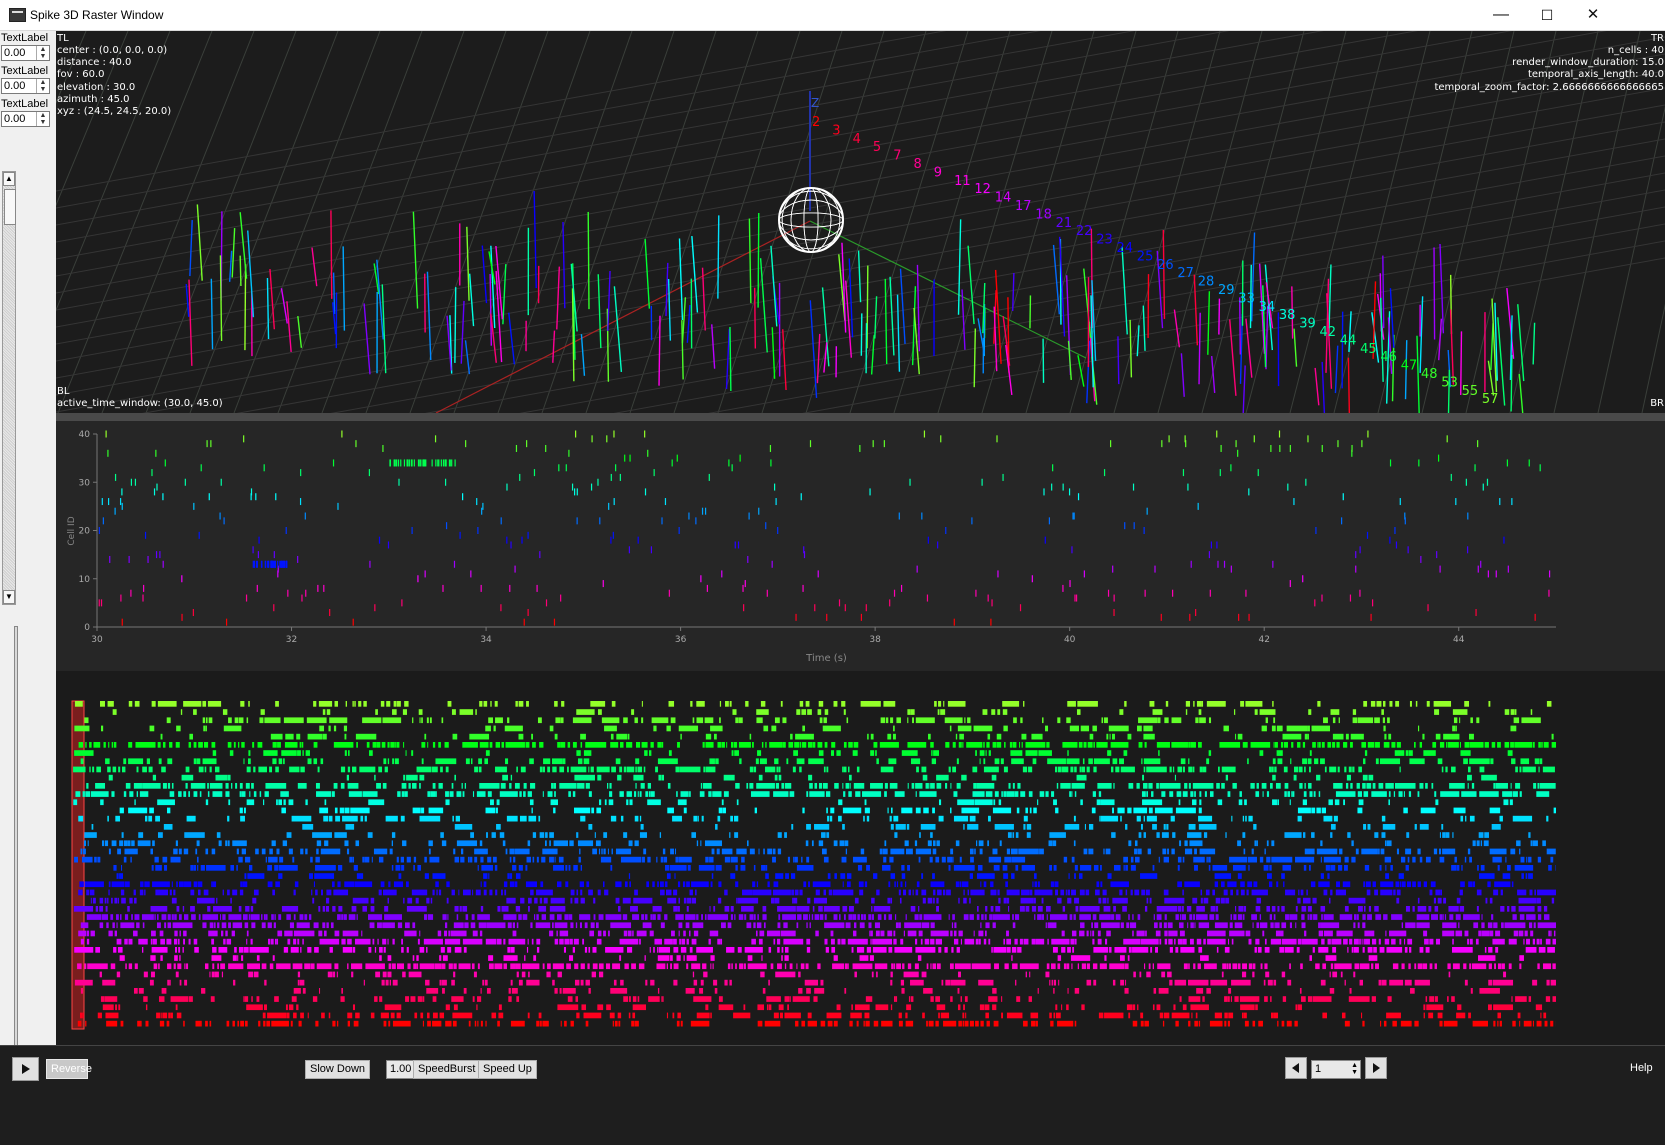 The width and height of the screenshot is (1665, 1145). I want to click on play-button, so click(25, 1069).